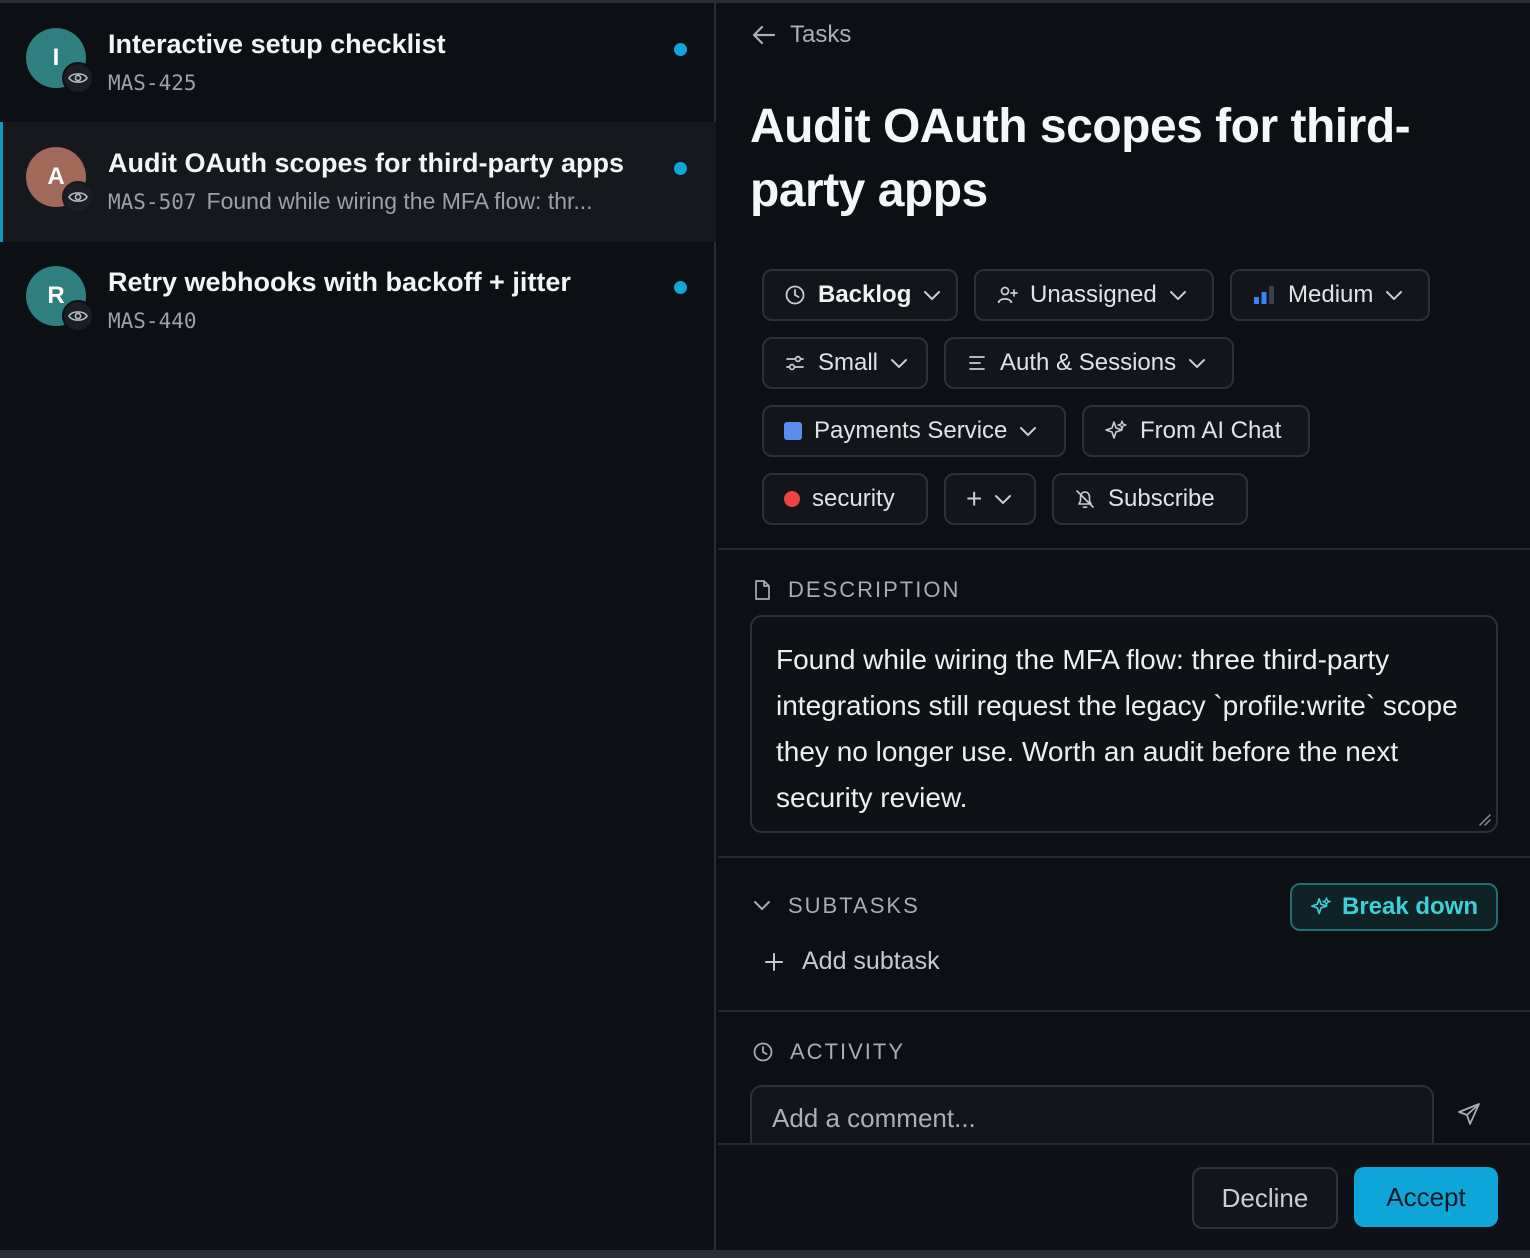 The width and height of the screenshot is (1530, 1258). What do you see at coordinates (854, 905) in the screenshot?
I see `subtasks-heading-label: SUBTASKS` at bounding box center [854, 905].